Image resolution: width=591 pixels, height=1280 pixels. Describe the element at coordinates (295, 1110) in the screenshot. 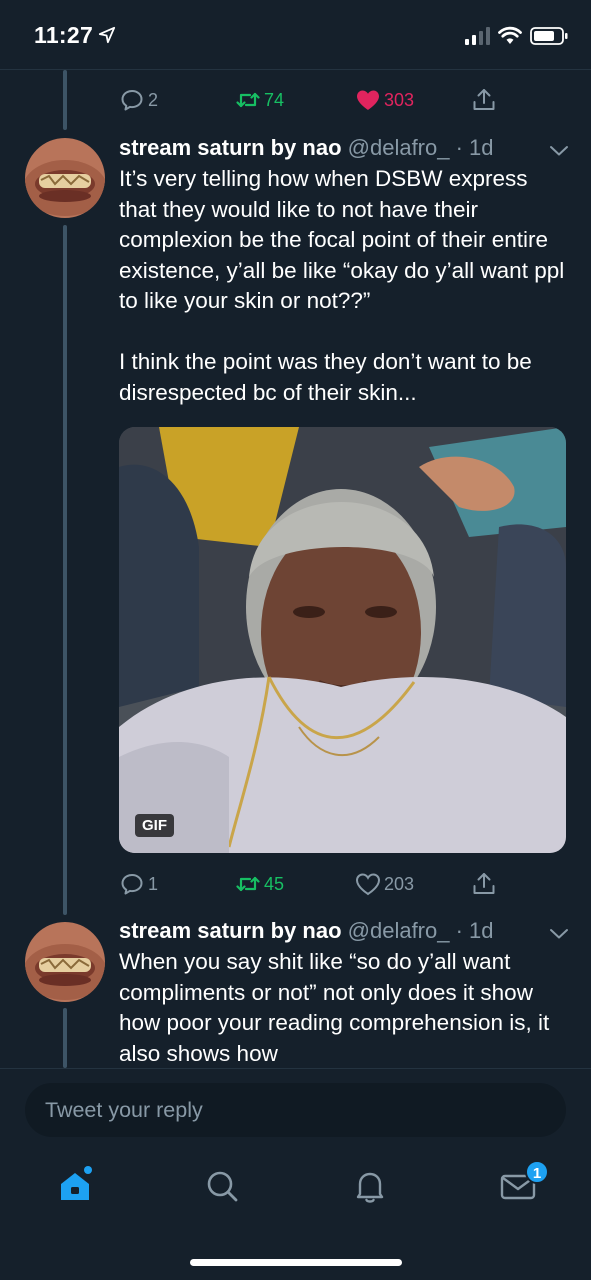

I see `reply-input: Tweet your reply` at that location.